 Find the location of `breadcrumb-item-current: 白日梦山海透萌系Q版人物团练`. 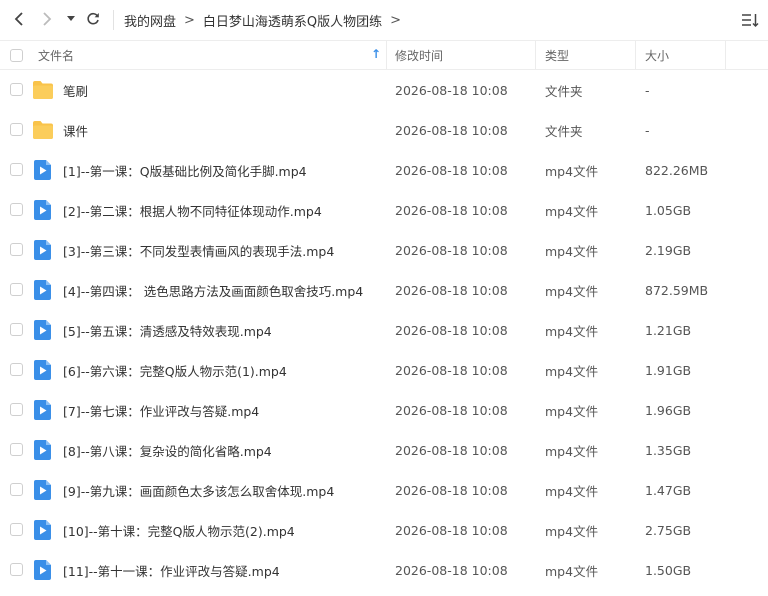

breadcrumb-item-current: 白日梦山海透萌系Q版人物团练 is located at coordinates (292, 20).